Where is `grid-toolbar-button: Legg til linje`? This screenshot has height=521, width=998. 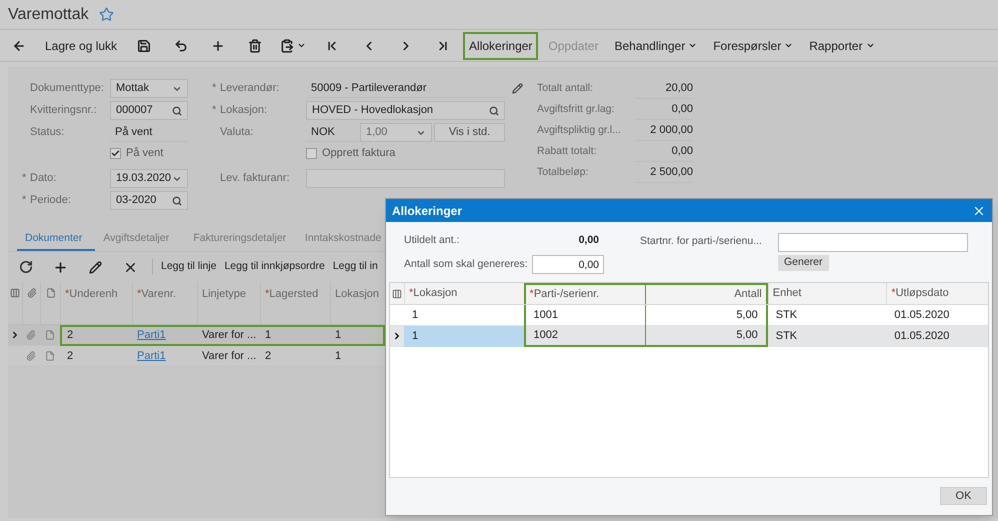 grid-toolbar-button: Legg til linje is located at coordinates (188, 267).